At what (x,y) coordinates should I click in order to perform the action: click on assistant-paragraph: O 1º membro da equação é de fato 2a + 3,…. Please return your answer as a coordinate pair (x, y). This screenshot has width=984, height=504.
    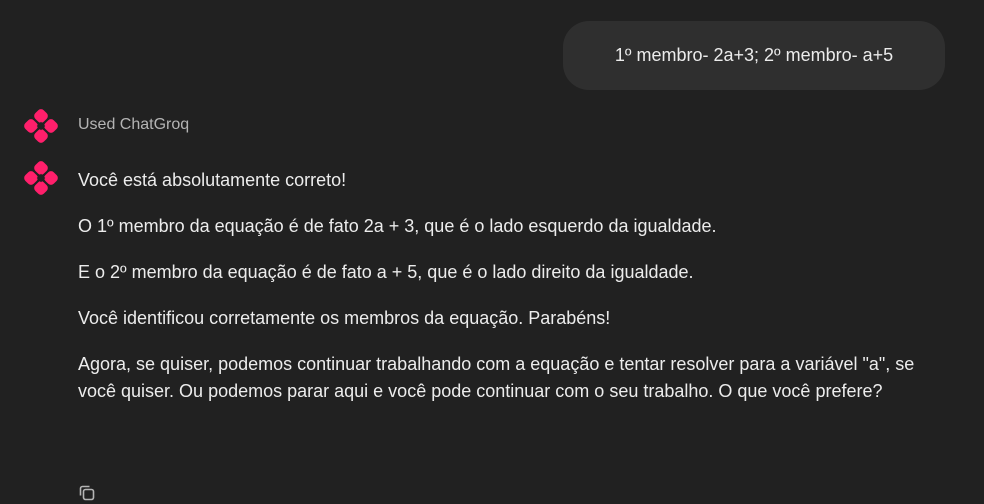
    Looking at the image, I should click on (397, 226).